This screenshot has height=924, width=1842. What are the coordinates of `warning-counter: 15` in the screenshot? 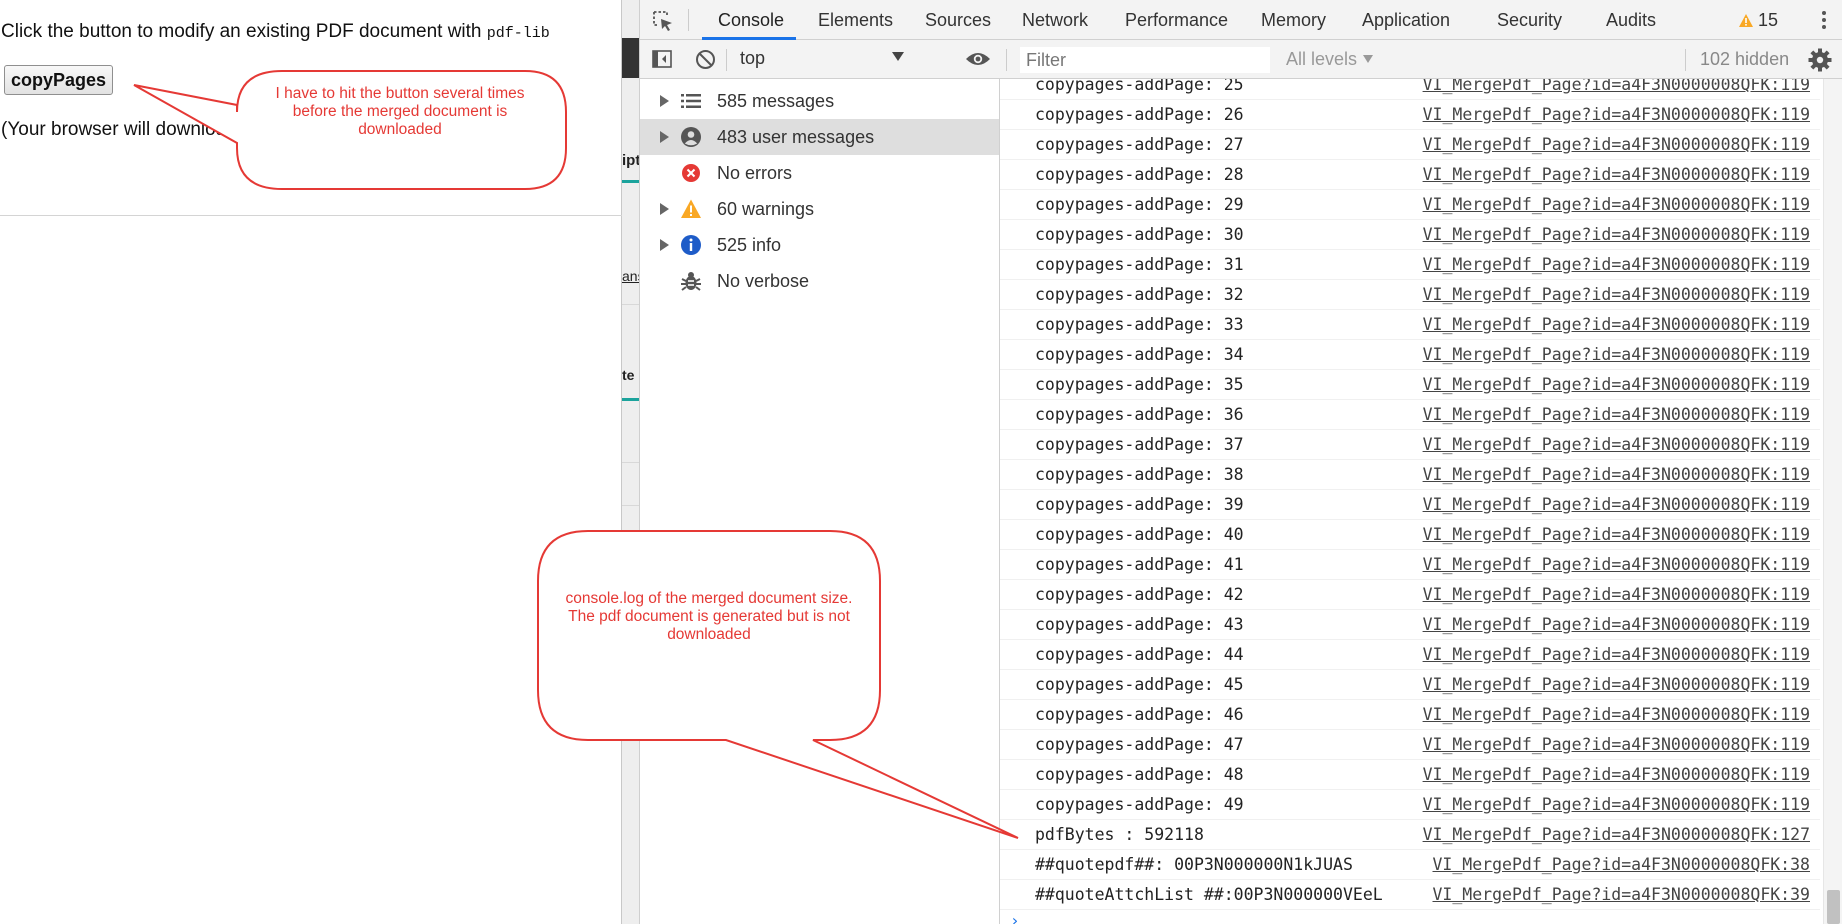 It's located at (1758, 20).